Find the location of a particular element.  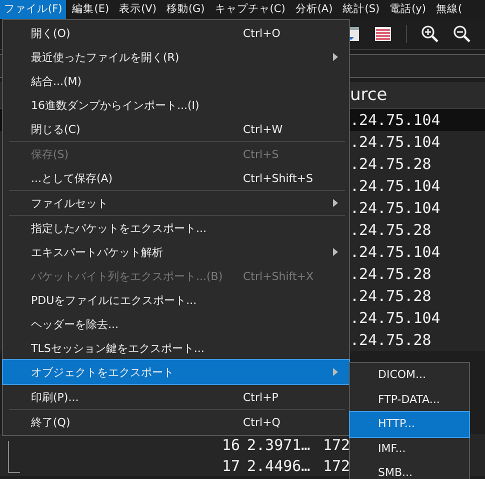

table-cell-text: 16 is located at coordinates (230, 445).